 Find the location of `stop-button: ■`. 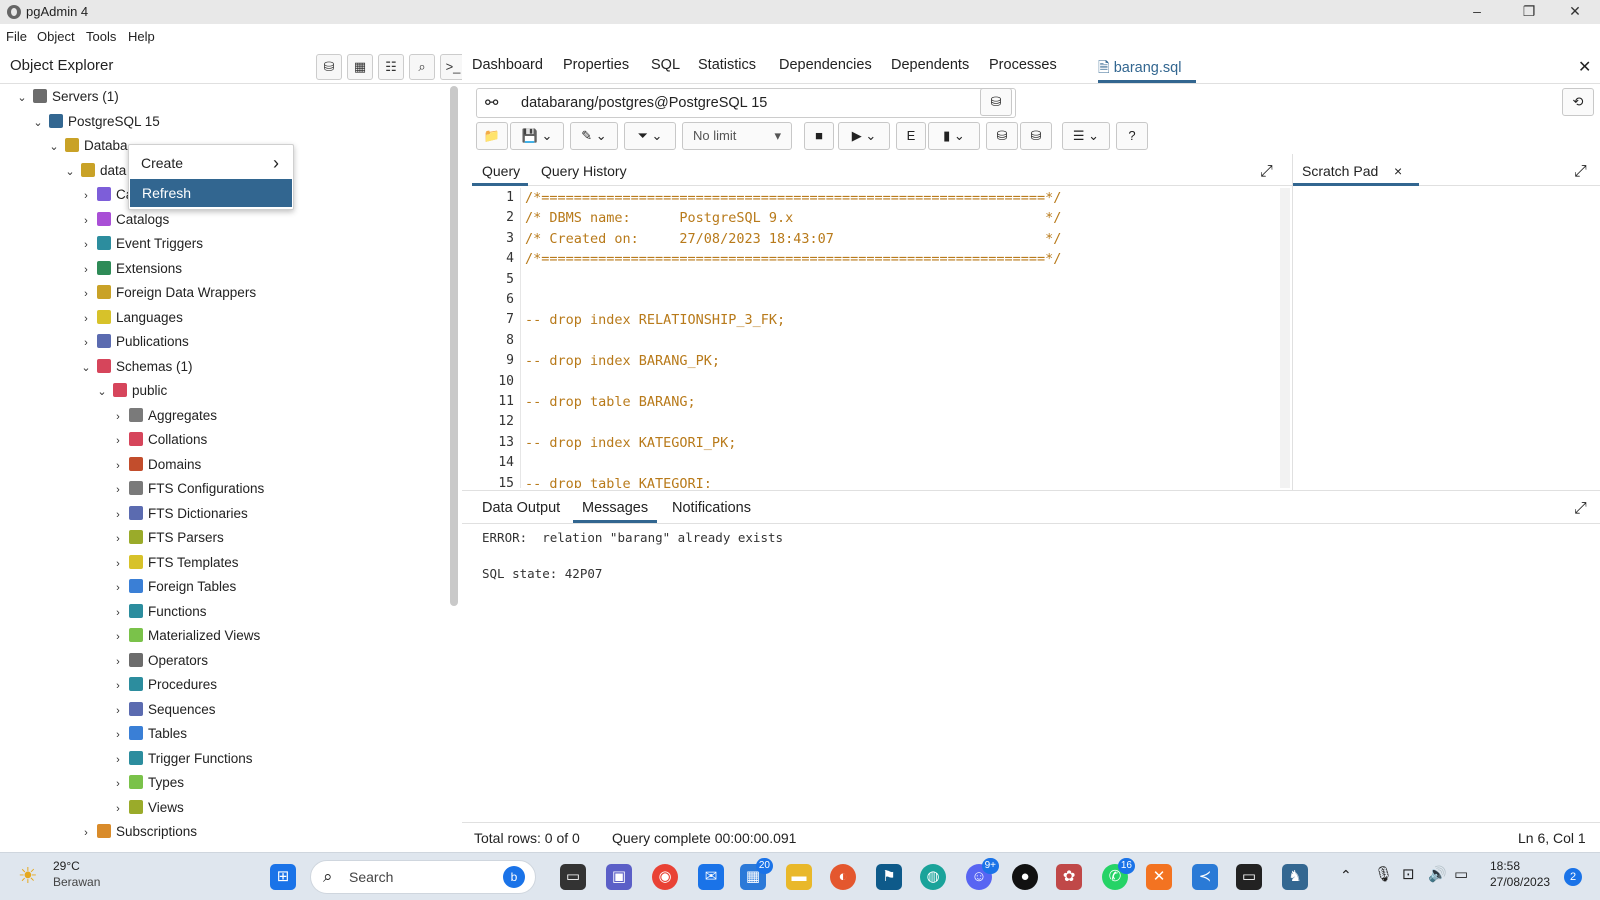

stop-button: ■ is located at coordinates (819, 136).